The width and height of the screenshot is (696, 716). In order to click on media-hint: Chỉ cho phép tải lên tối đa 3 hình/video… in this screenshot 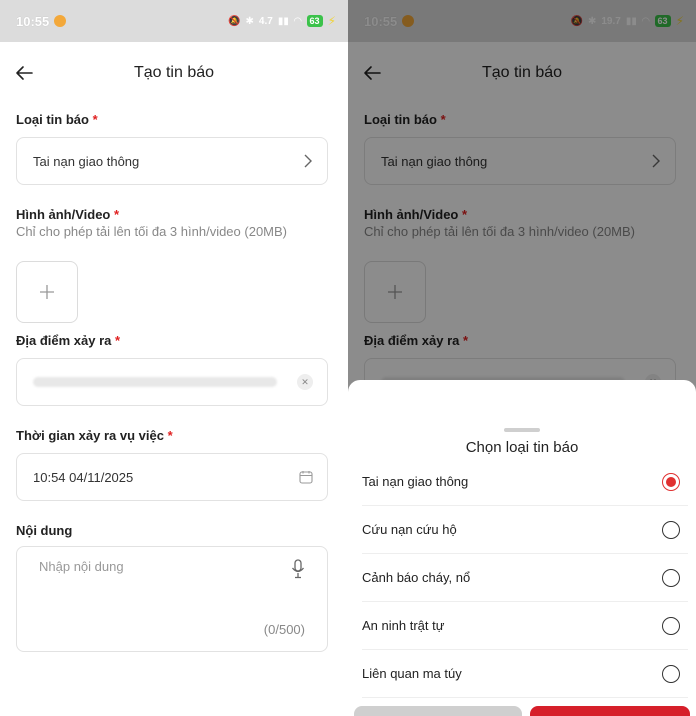, I will do `click(152, 231)`.